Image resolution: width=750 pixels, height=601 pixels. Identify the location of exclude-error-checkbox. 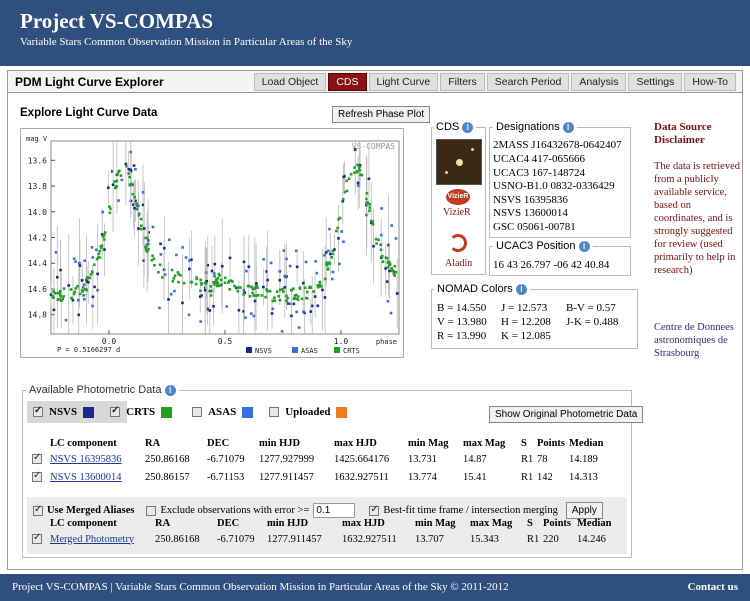
(151, 510).